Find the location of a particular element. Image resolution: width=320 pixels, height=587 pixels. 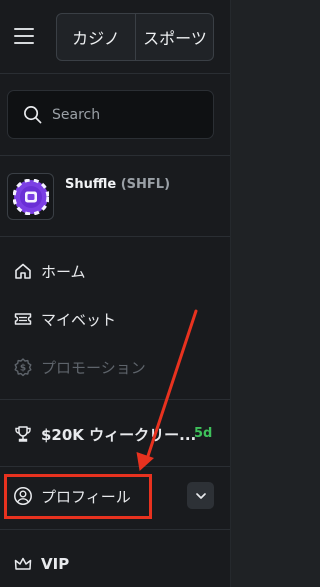

tab-sports: スポーツ is located at coordinates (175, 37).